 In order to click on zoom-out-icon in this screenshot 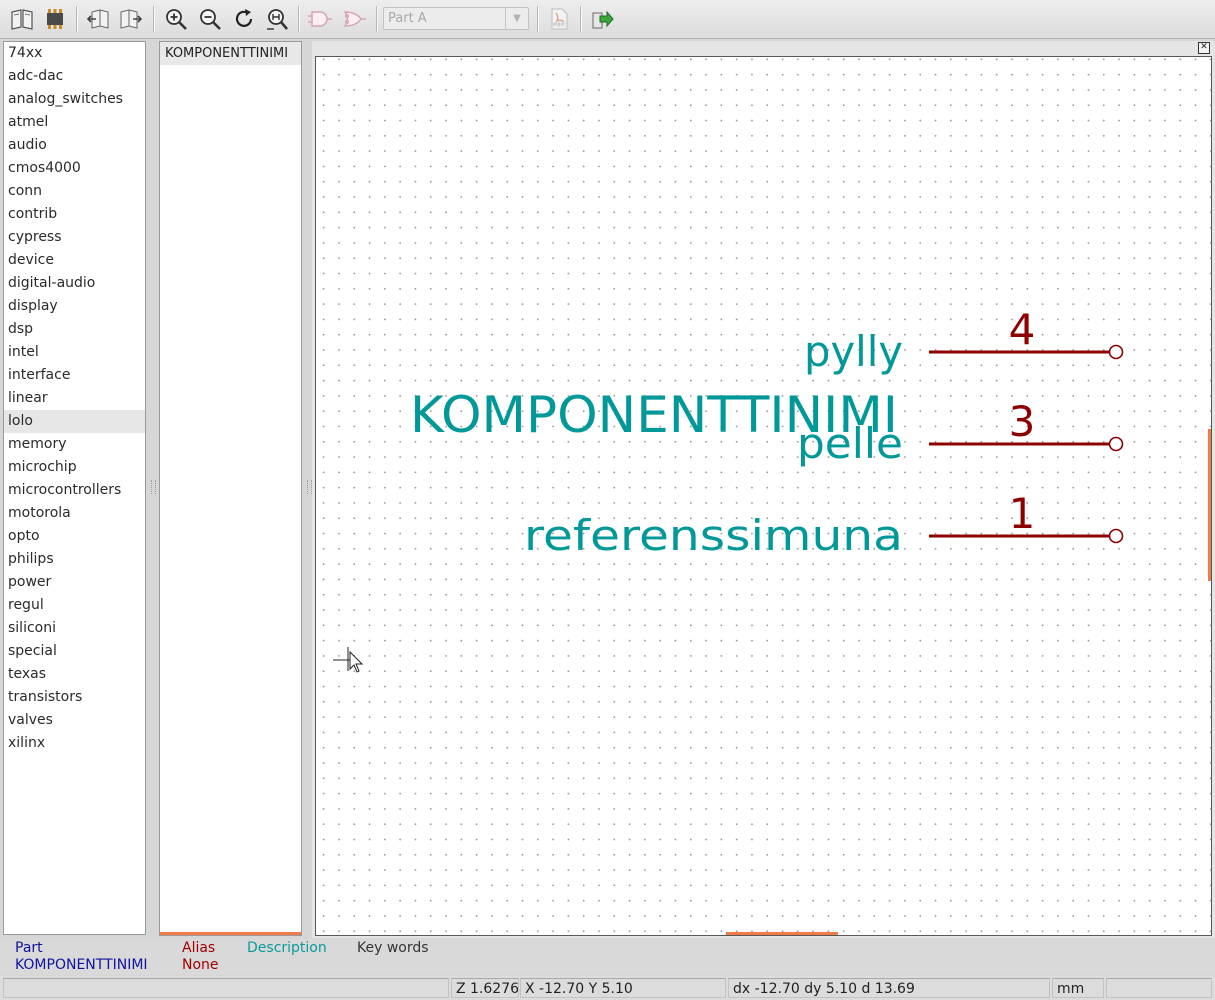, I will do `click(210, 19)`.